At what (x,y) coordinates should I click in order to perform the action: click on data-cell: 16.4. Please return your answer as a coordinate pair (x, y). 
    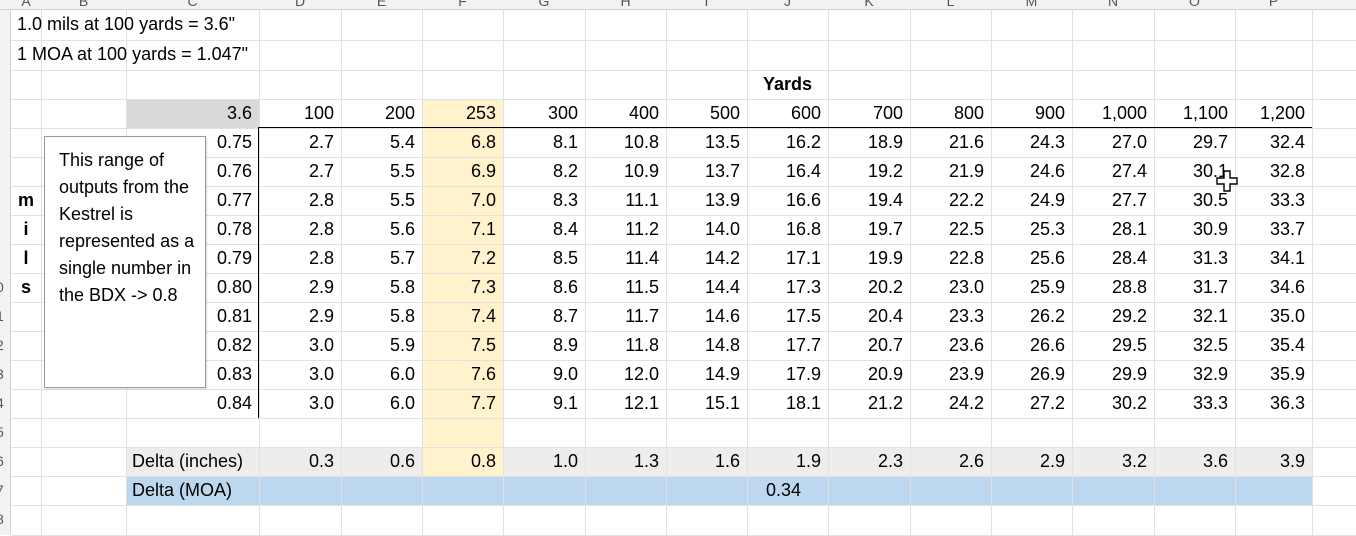
    Looking at the image, I should click on (787, 171).